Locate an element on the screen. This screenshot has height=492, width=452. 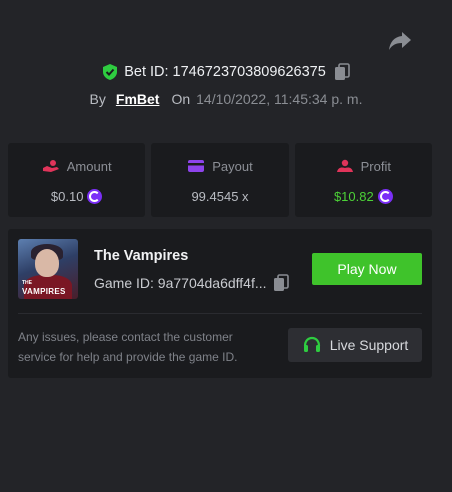
profit-stat: Profit $10.82 is located at coordinates (363, 180).